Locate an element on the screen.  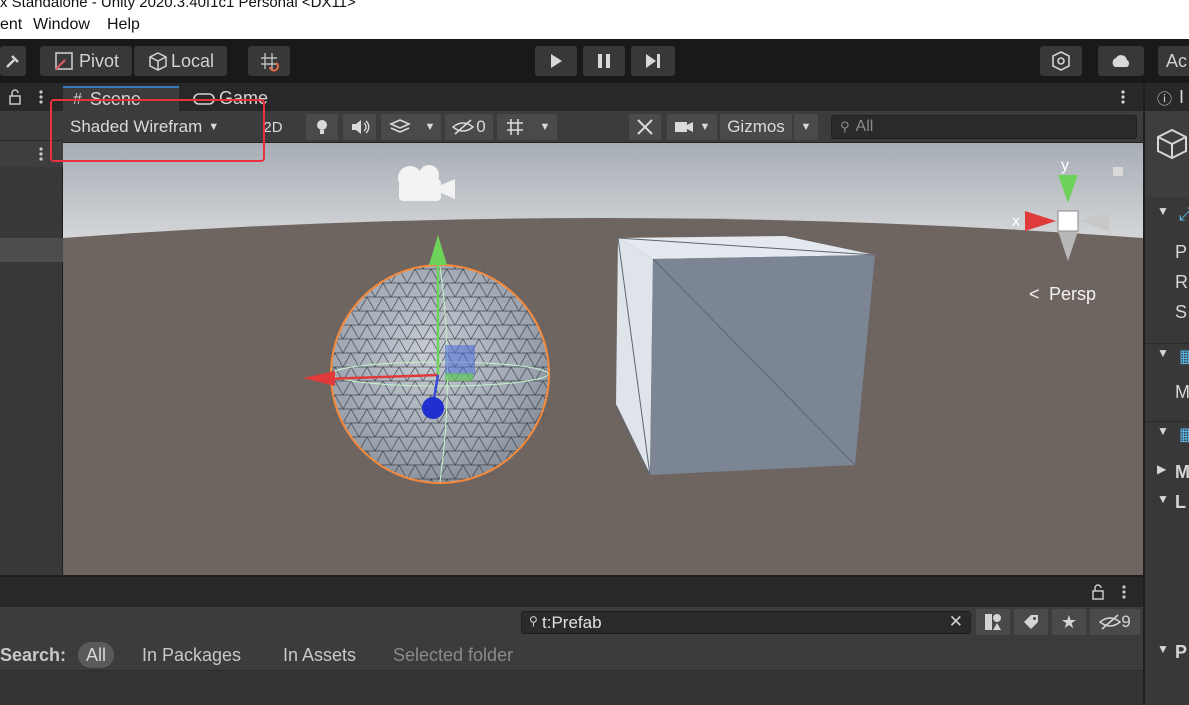
mesh-renderer-header: ▼ ▦ is located at coordinates (1167, 436).